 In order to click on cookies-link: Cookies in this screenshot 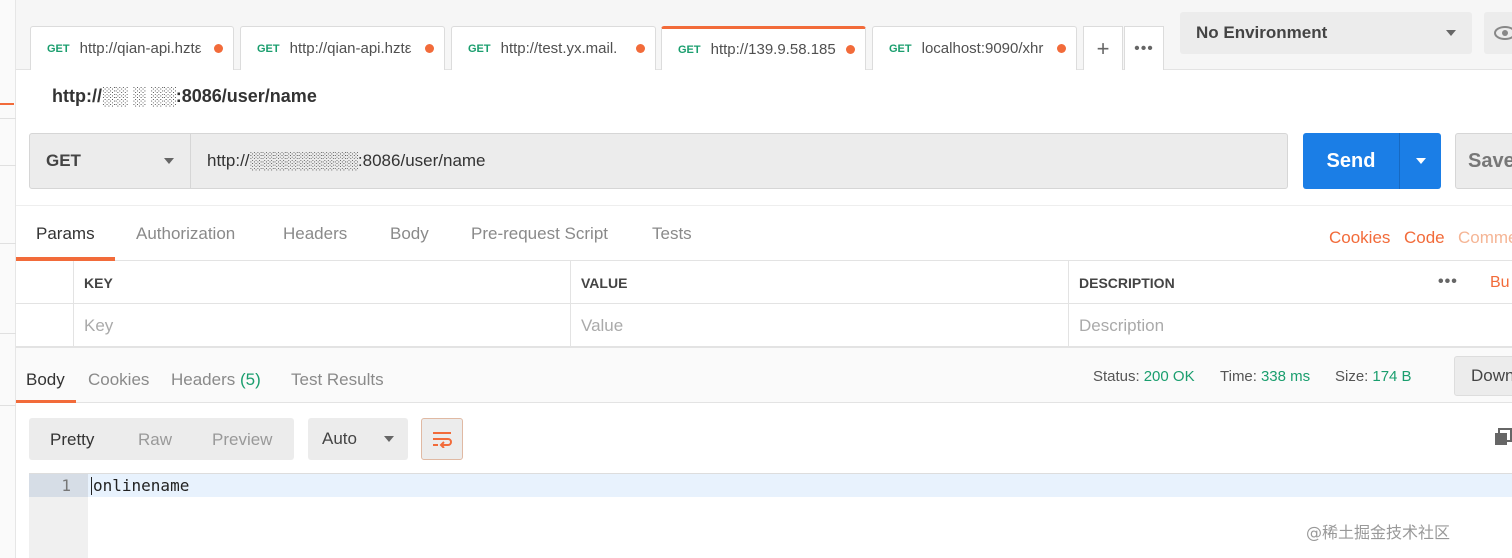, I will do `click(1359, 238)`.